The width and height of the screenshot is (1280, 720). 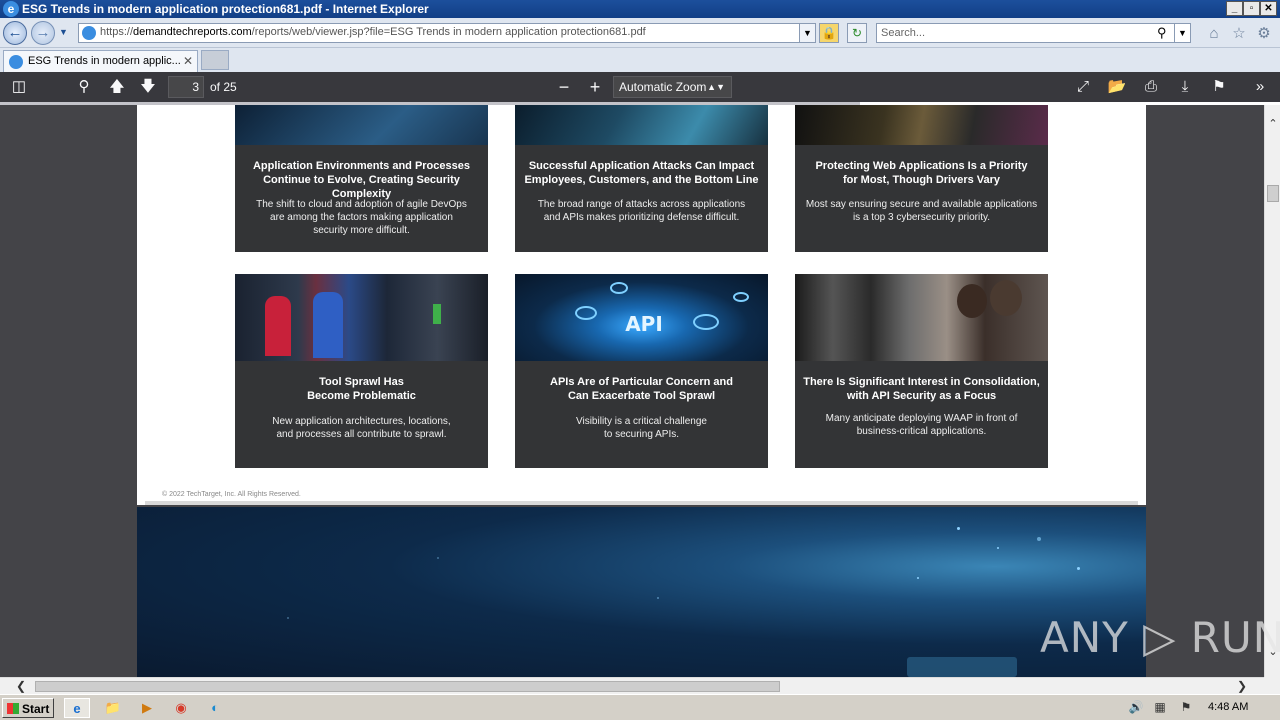 What do you see at coordinates (1219, 87) in the screenshot?
I see `bookmark-icon: ⚑` at bounding box center [1219, 87].